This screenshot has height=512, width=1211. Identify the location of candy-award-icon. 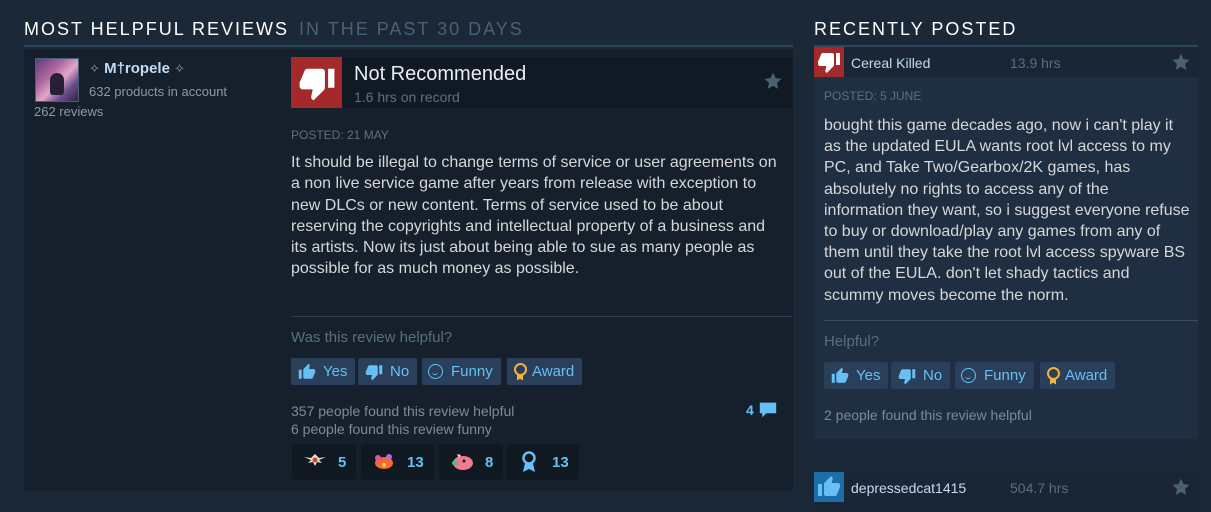
(384, 462).